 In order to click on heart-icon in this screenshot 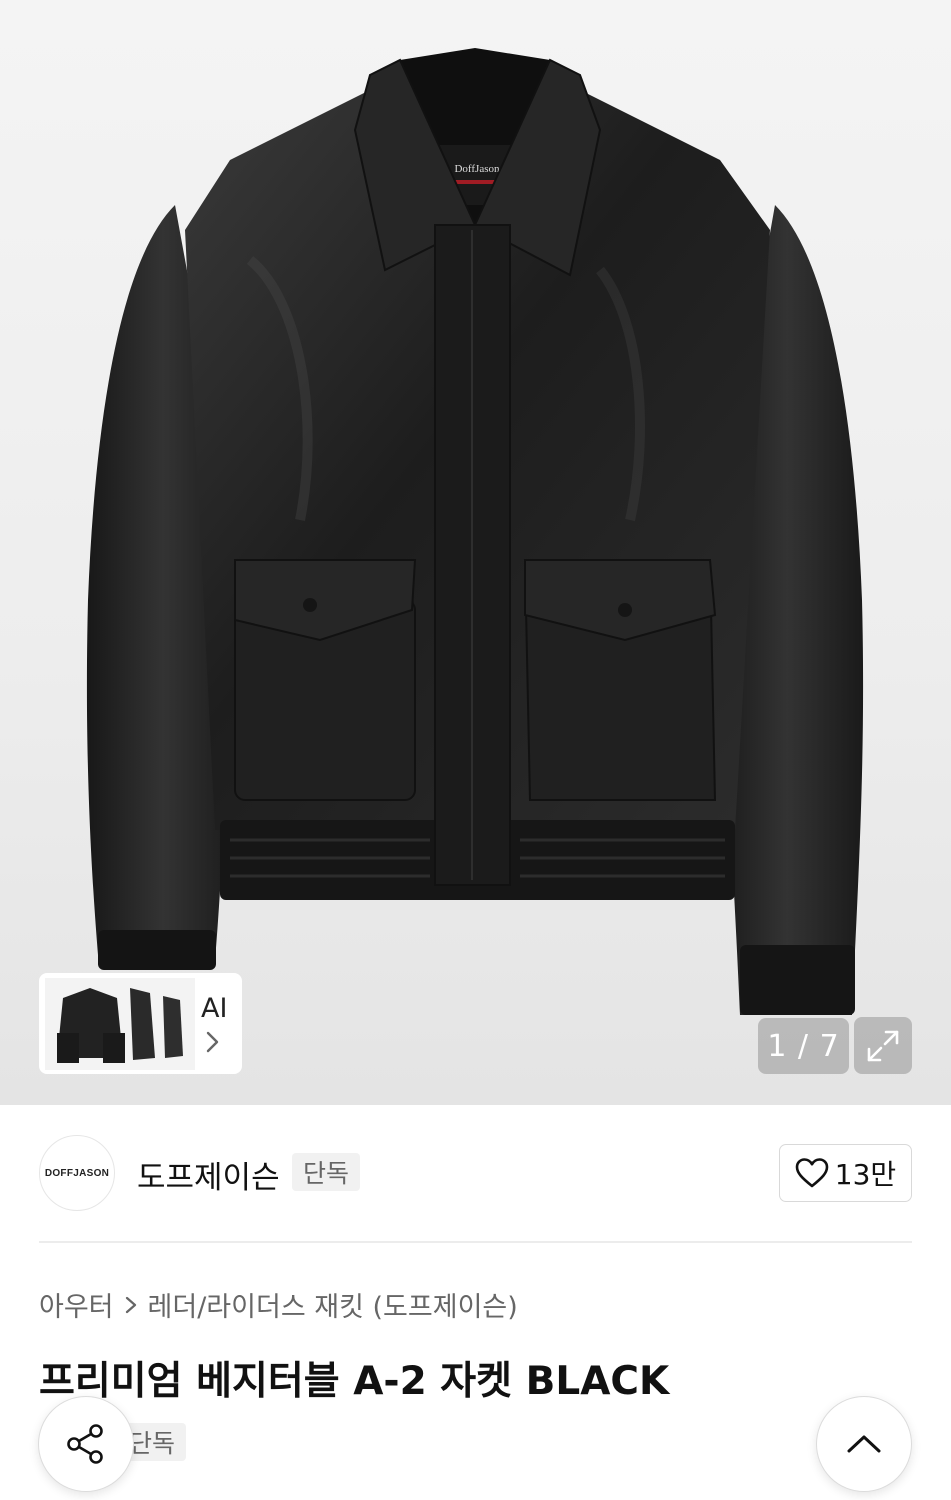, I will do `click(812, 1173)`.